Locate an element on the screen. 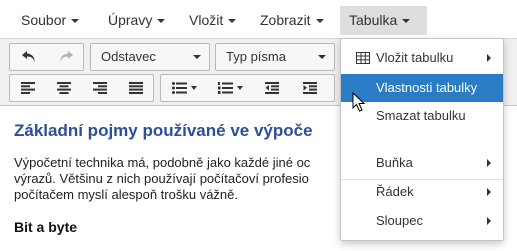 The height and width of the screenshot is (251, 517). menu-tabulka: Tabulka is located at coordinates (383, 20).